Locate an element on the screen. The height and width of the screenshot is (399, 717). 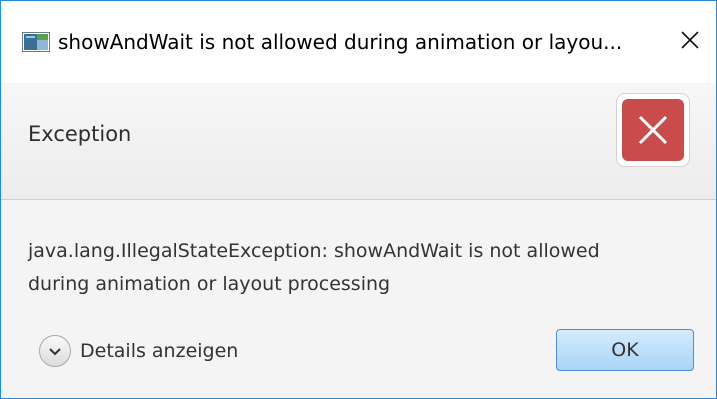
error-x-icon is located at coordinates (653, 130).